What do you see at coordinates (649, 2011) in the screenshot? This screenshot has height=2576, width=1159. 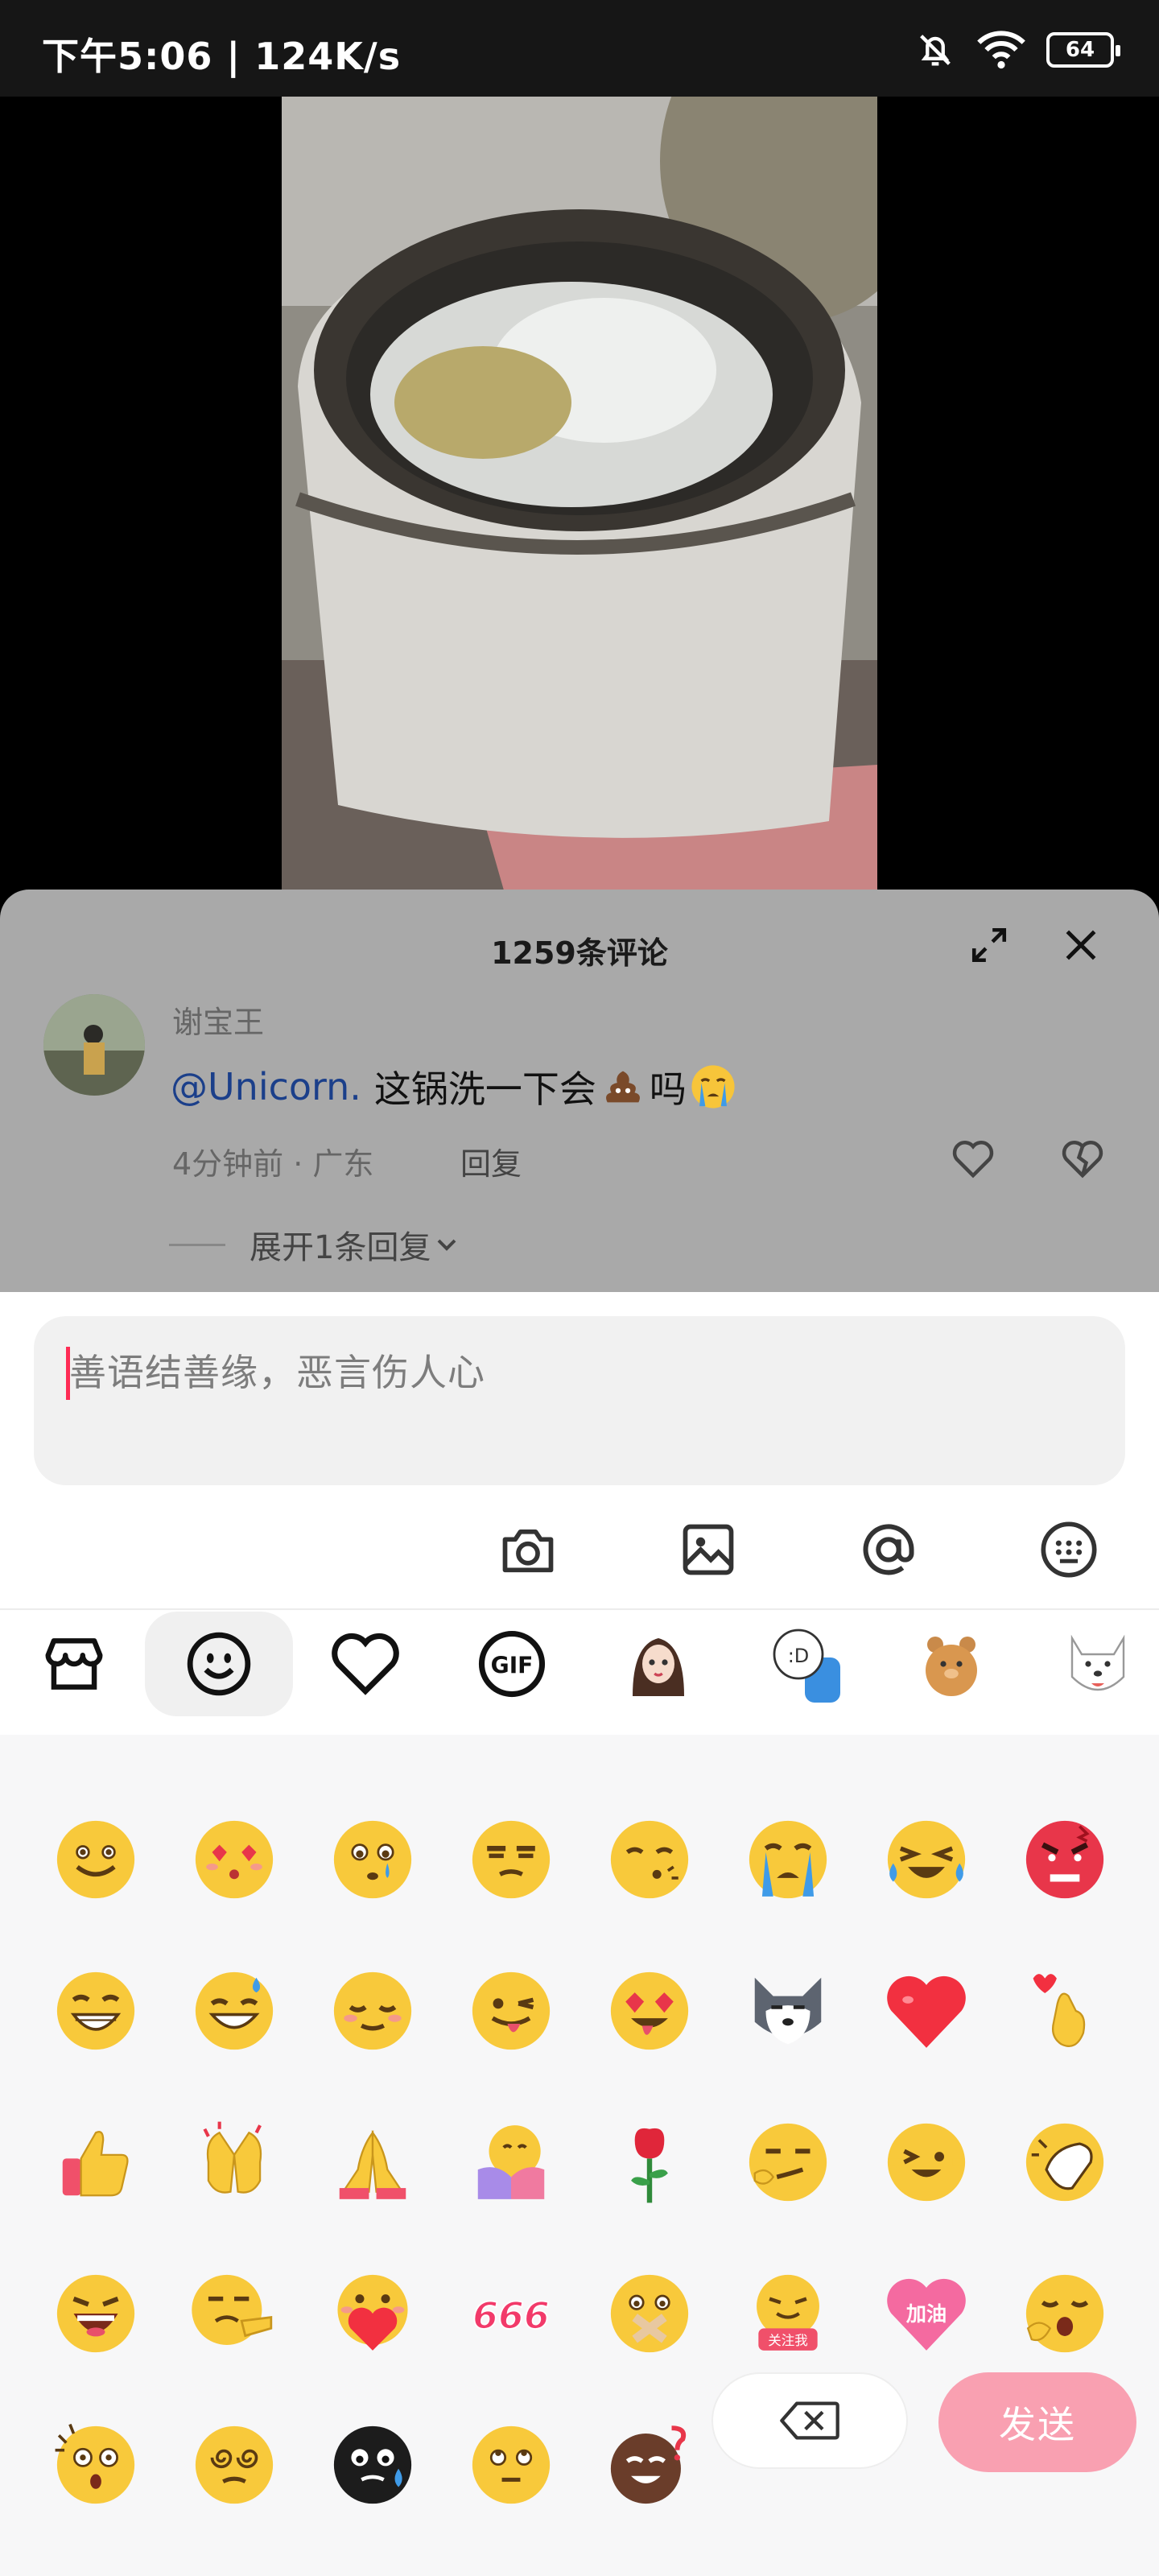 I see `drool-love-emoji-icon` at bounding box center [649, 2011].